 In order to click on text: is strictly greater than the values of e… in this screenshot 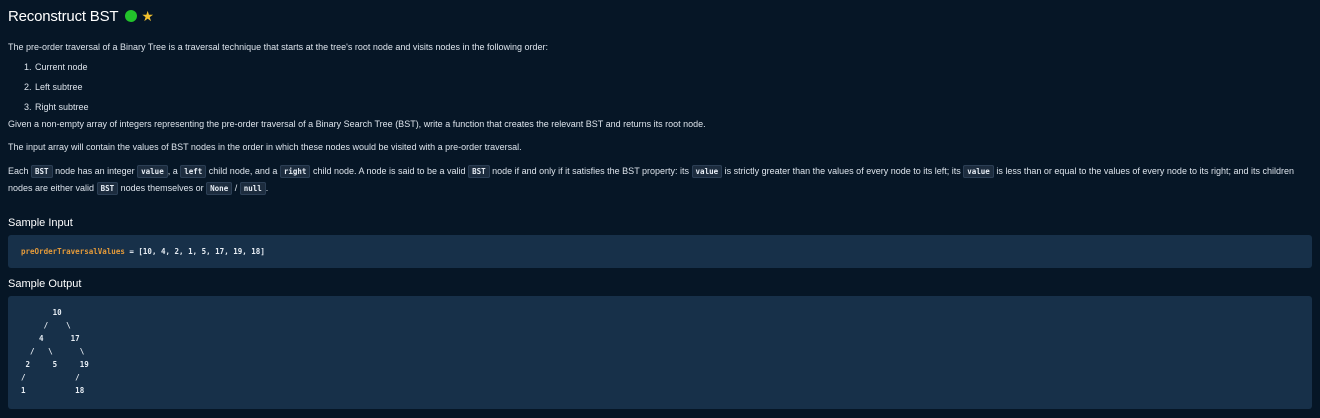, I will do `click(843, 171)`.